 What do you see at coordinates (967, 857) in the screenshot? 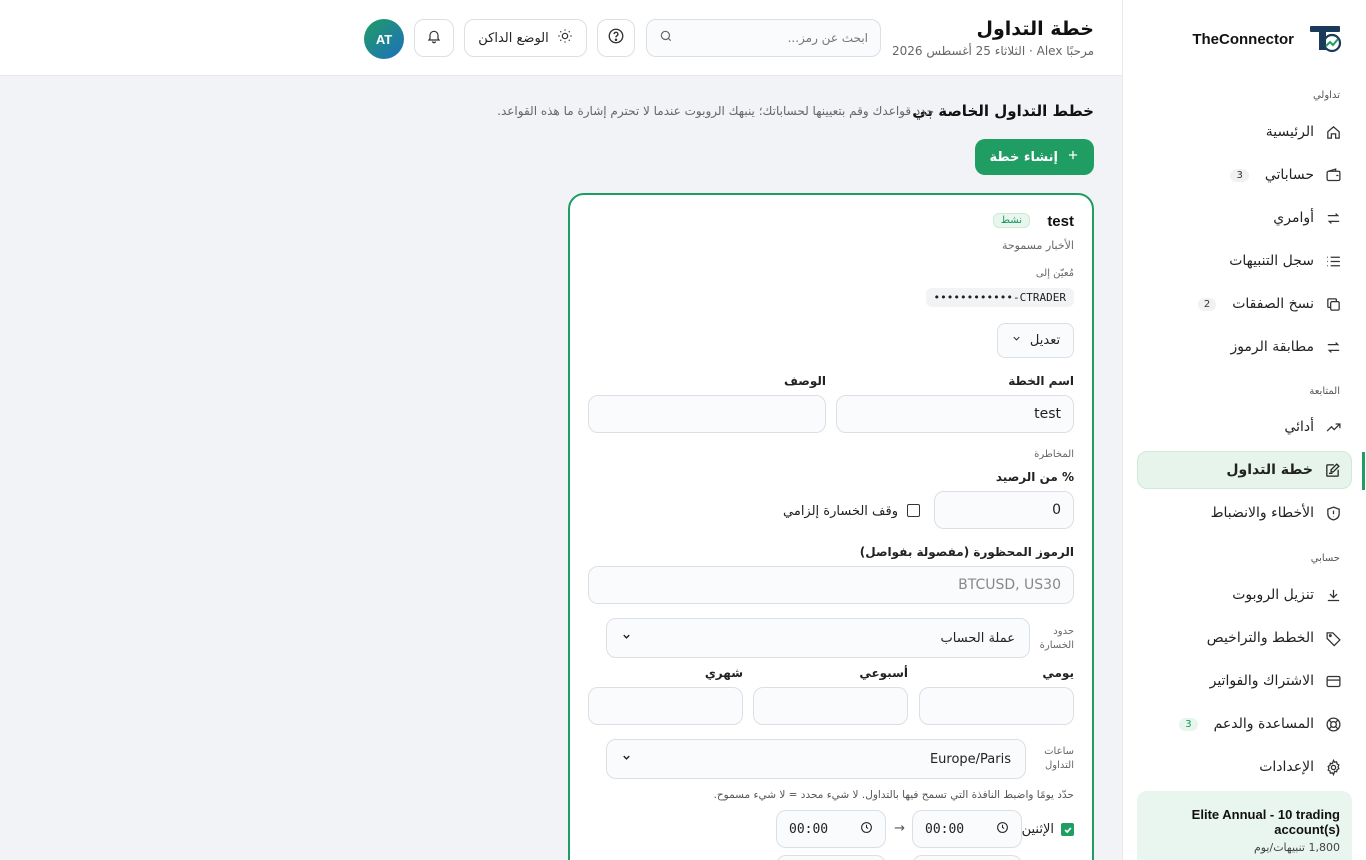
I see `next-day-start-time` at bounding box center [967, 857].